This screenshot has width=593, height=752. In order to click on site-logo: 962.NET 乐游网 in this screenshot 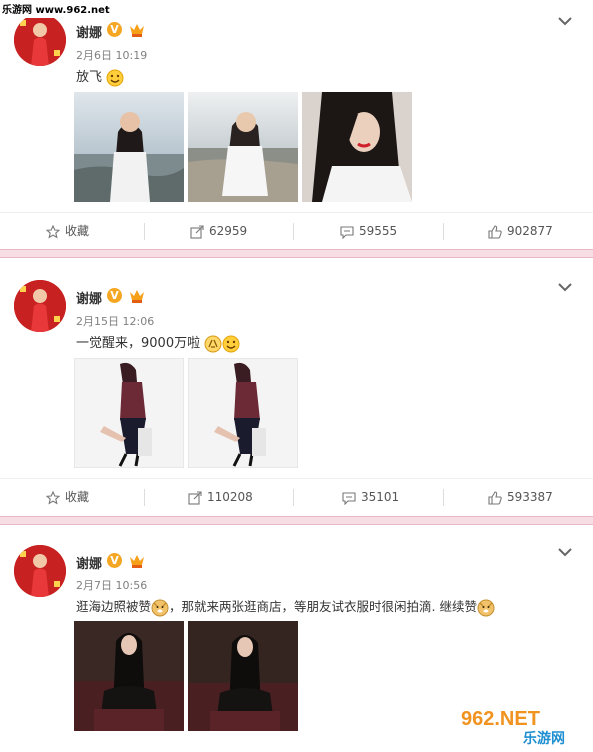, I will do `click(520, 726)`.